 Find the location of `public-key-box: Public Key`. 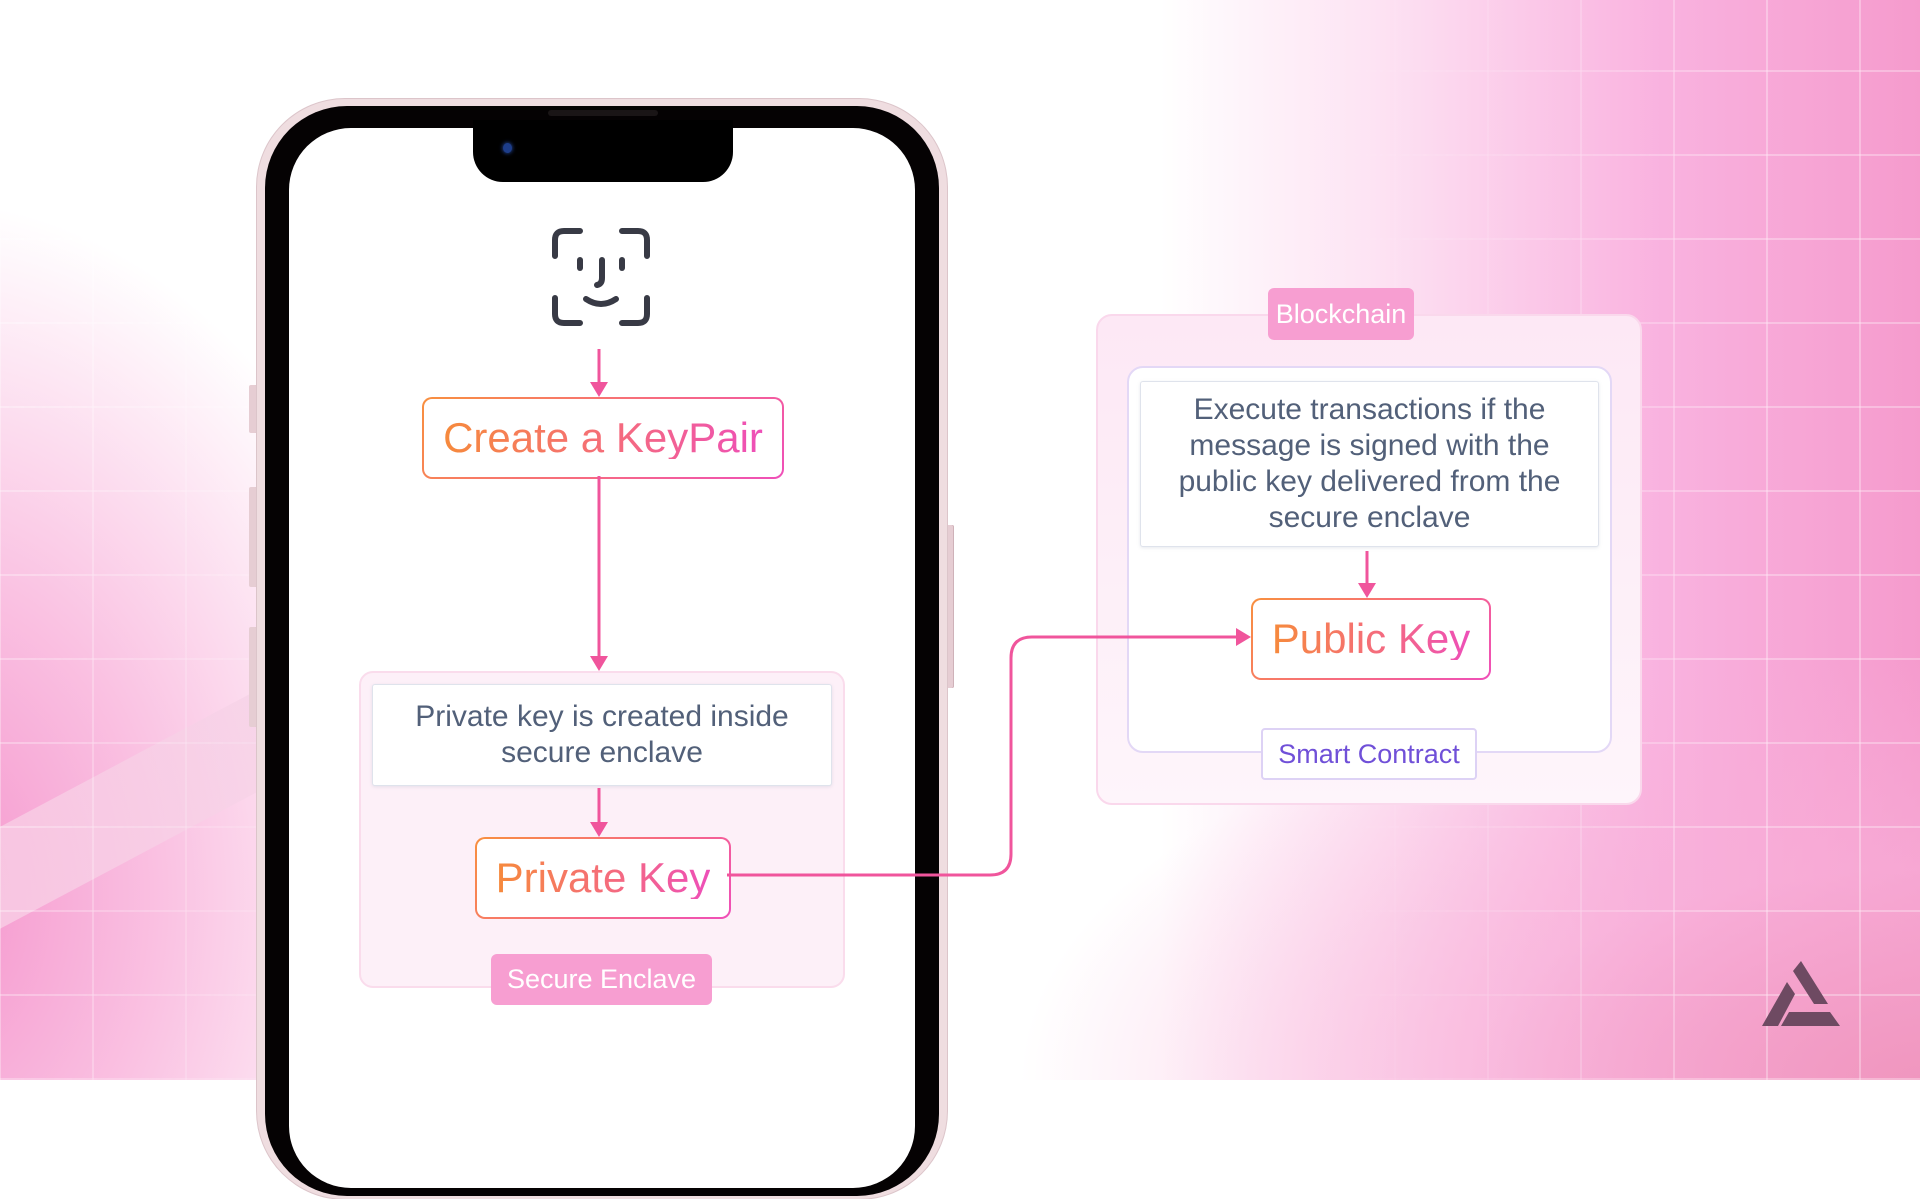

public-key-box: Public Key is located at coordinates (1371, 639).